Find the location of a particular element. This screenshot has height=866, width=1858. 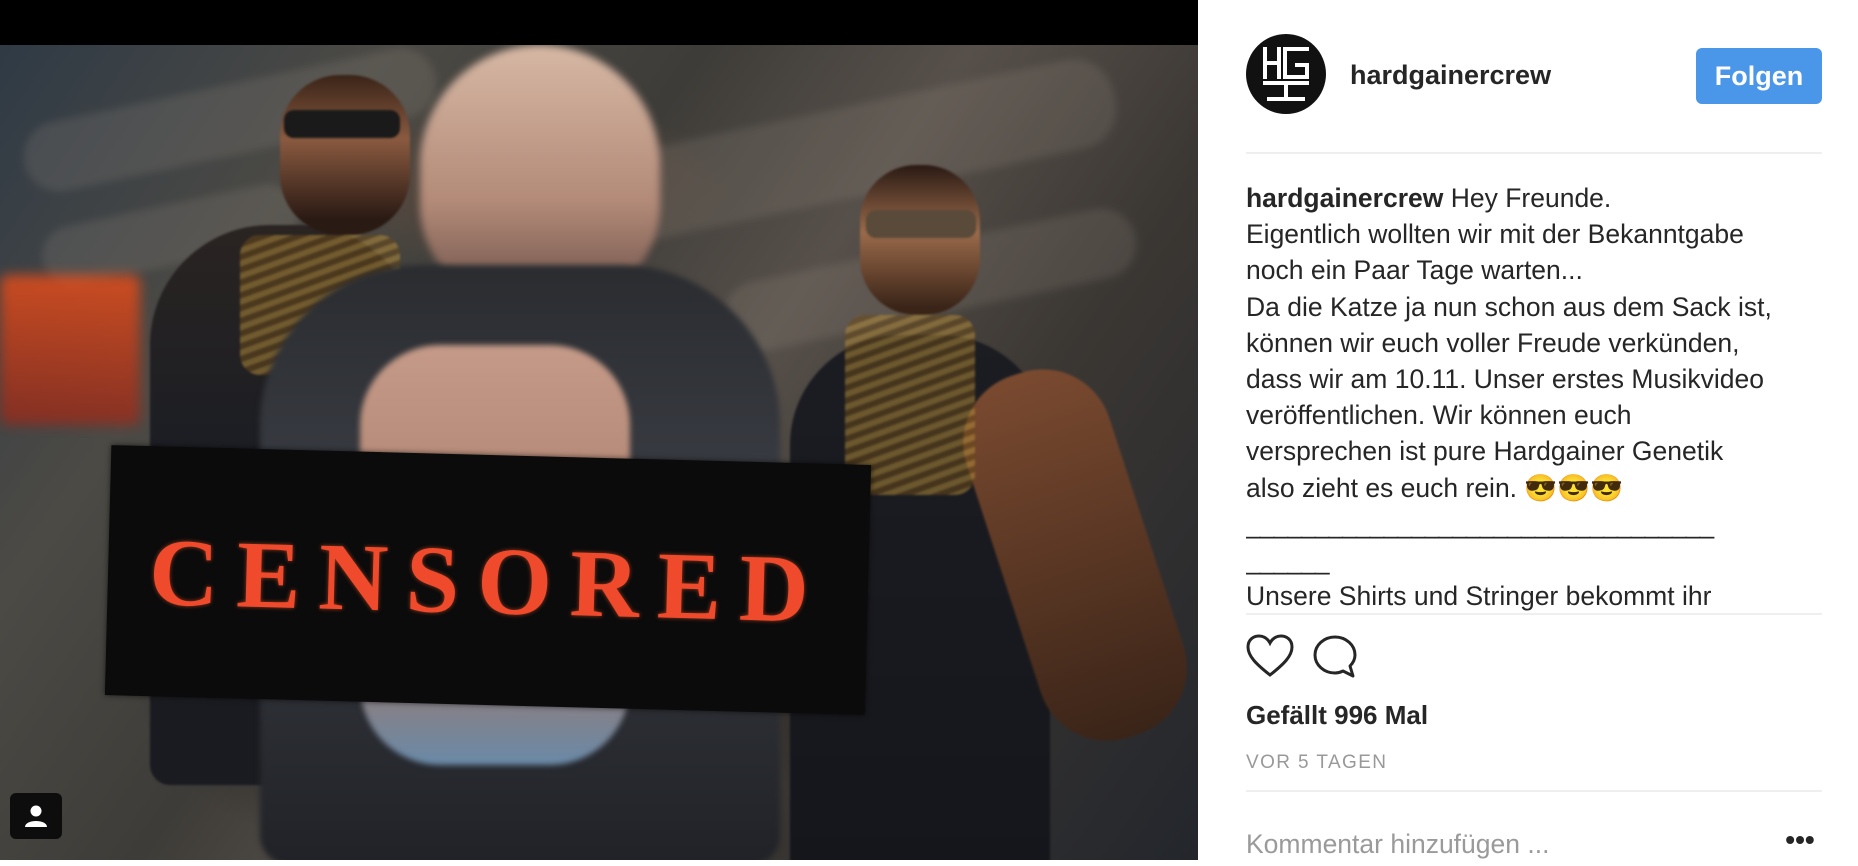

caption-line: ______ is located at coordinates (1287, 560).